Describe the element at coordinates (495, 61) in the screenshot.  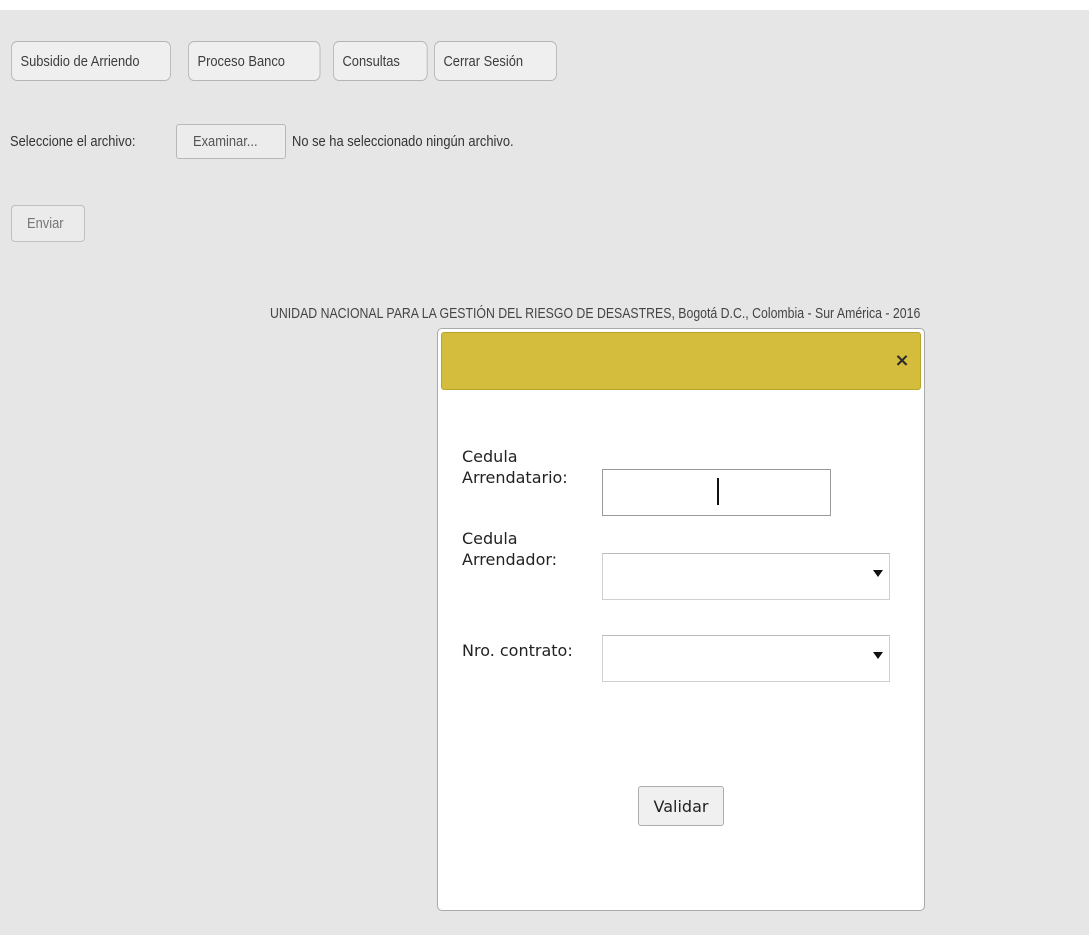
I see `nav-button-cerrar-sesion: Cerrar Sesión` at that location.